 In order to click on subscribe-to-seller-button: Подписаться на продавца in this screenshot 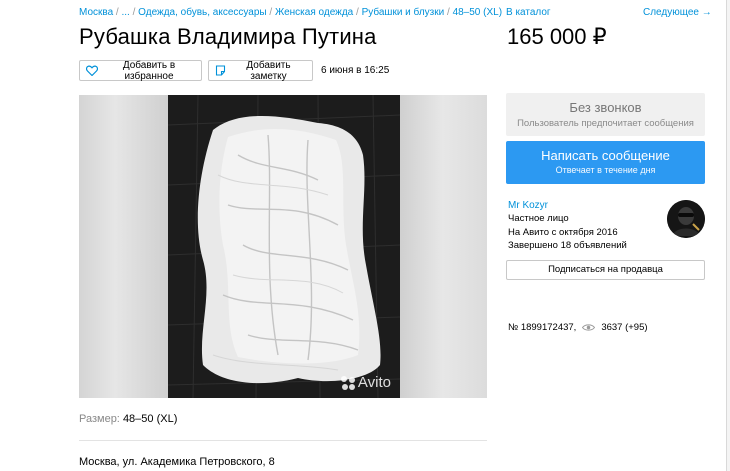, I will do `click(605, 270)`.